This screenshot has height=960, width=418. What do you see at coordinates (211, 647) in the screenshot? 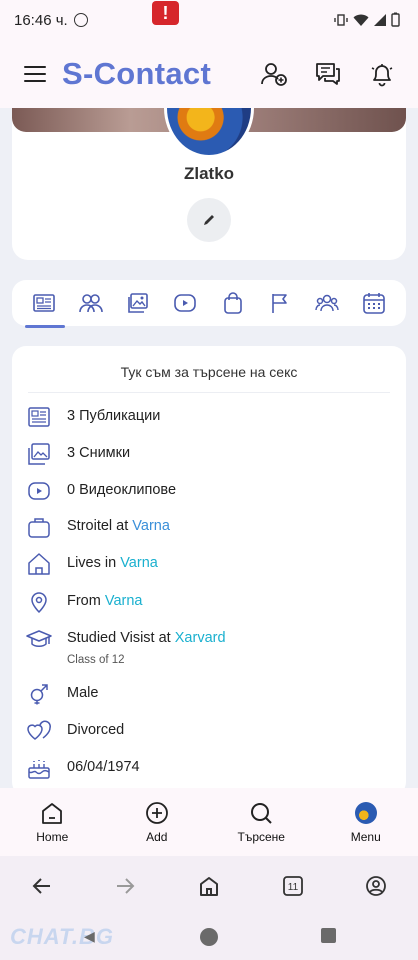
I see `info-row-education: Studied Visist at Xarvard Class of 12` at bounding box center [211, 647].